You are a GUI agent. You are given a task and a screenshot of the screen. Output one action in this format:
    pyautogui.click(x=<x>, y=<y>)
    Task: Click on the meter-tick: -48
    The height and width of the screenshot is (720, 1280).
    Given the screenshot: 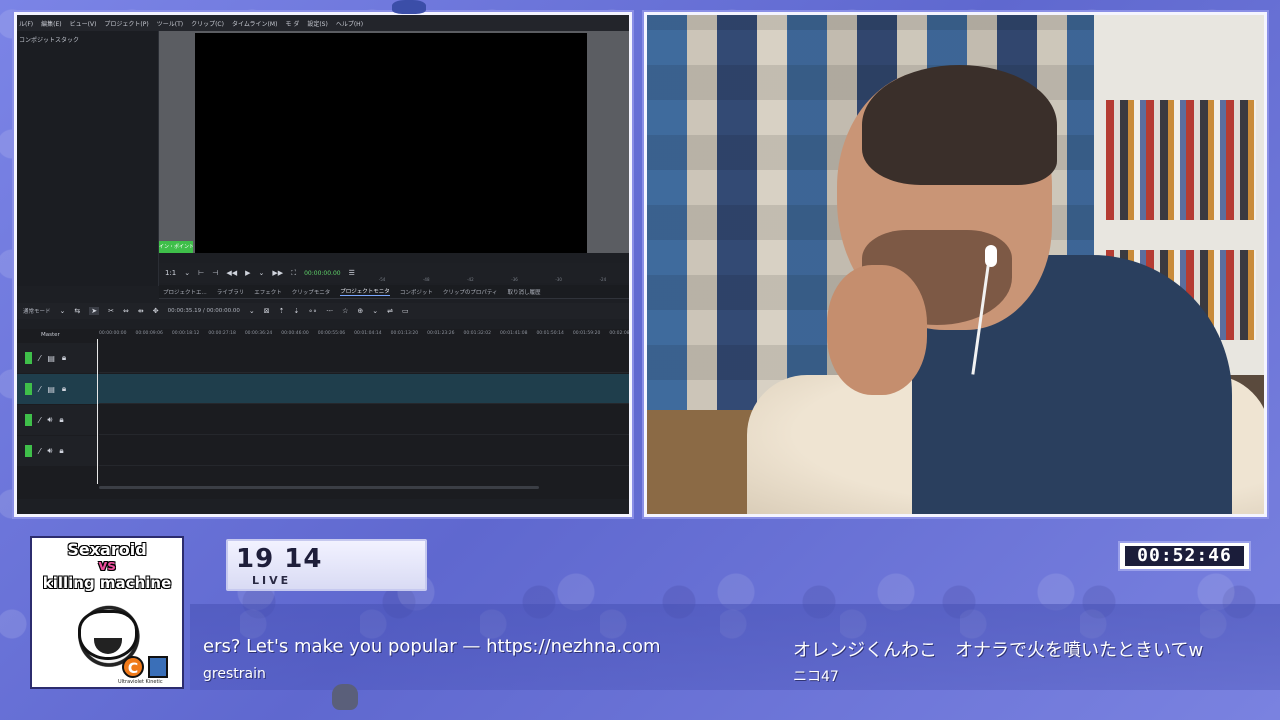 What is the action you would take?
    pyautogui.click(x=426, y=279)
    